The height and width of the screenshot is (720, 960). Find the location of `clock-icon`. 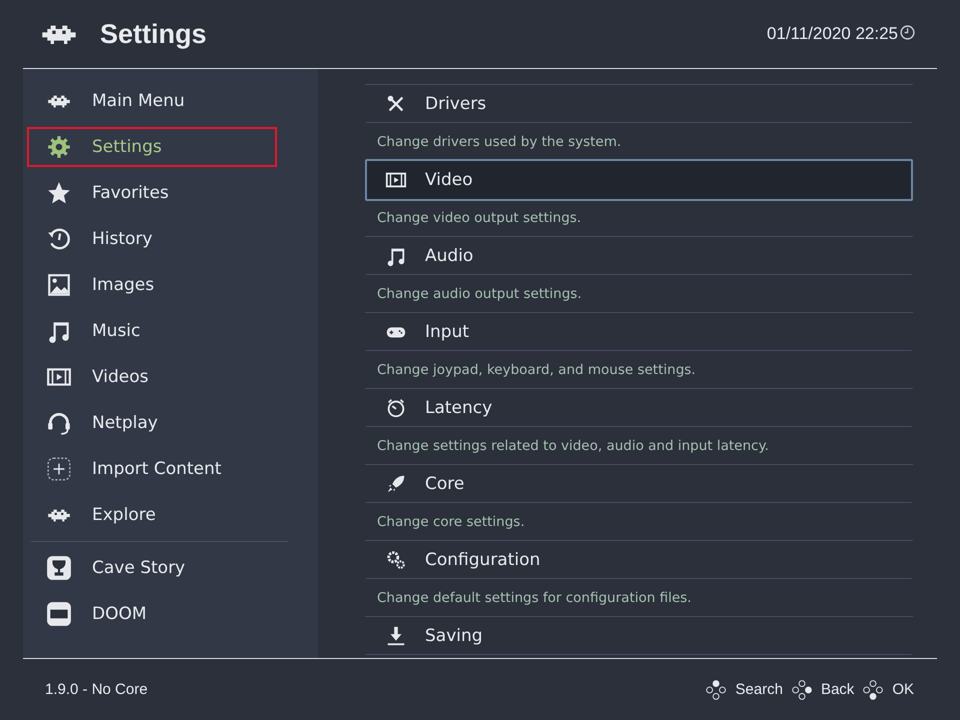

clock-icon is located at coordinates (907, 32).